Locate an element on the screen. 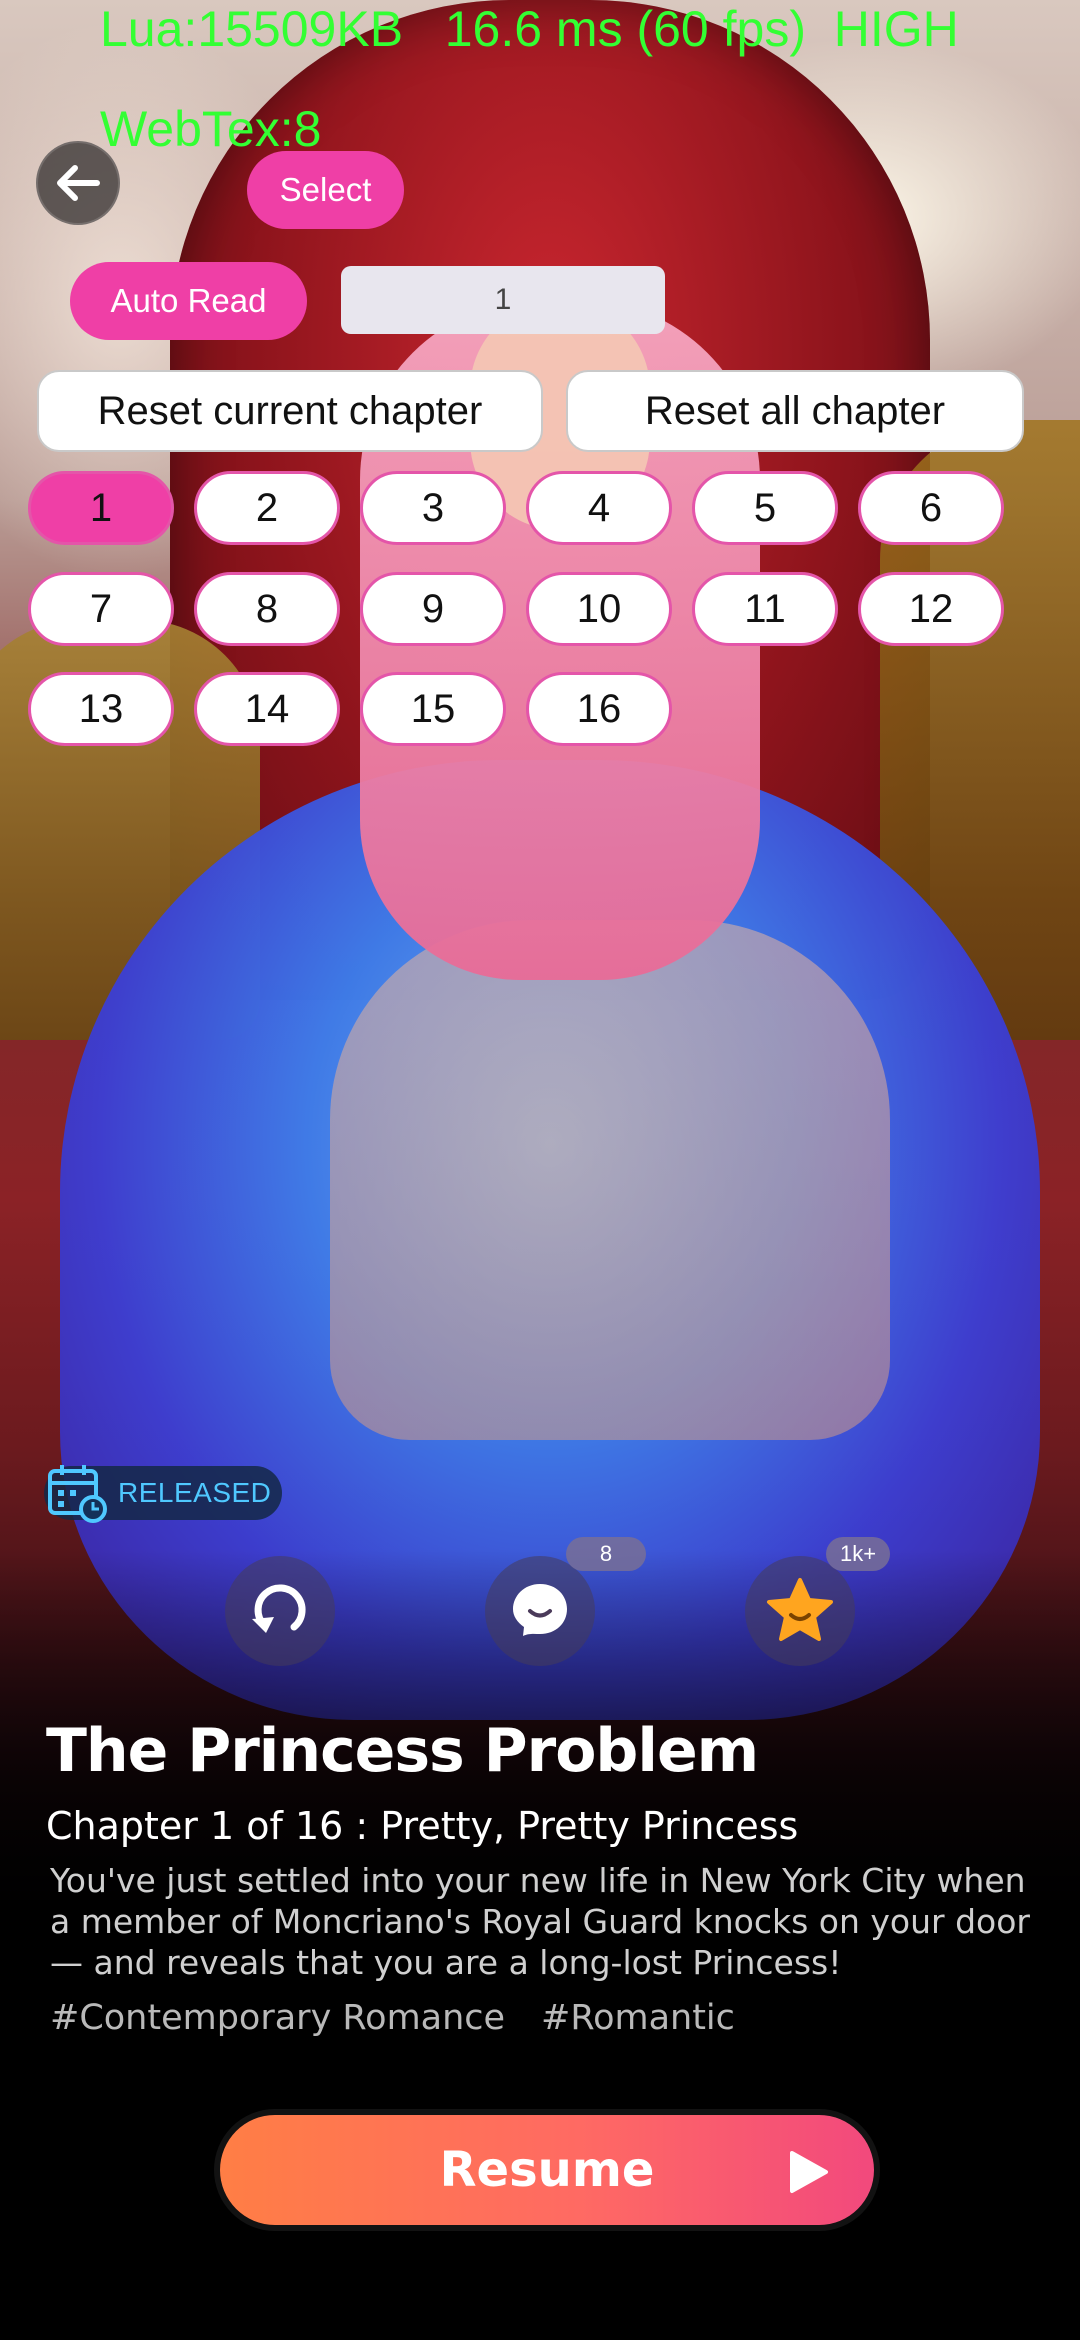  chapter-button-10: 10 is located at coordinates (599, 609).